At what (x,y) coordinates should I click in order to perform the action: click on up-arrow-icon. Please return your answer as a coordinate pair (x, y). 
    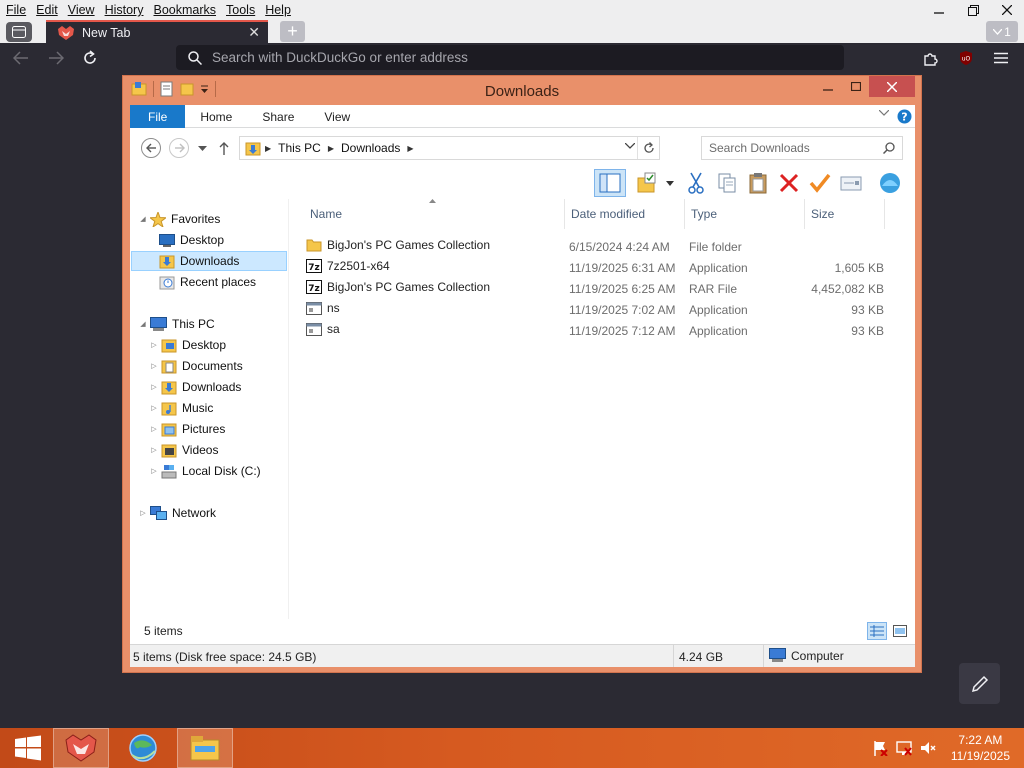
    Looking at the image, I should click on (224, 148).